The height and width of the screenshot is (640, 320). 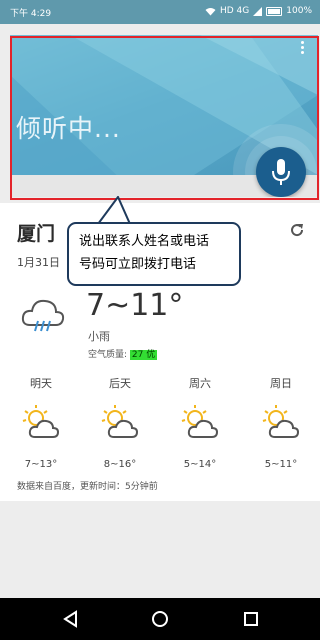 What do you see at coordinates (143, 355) in the screenshot?
I see `air-quality-value: 27 优` at bounding box center [143, 355].